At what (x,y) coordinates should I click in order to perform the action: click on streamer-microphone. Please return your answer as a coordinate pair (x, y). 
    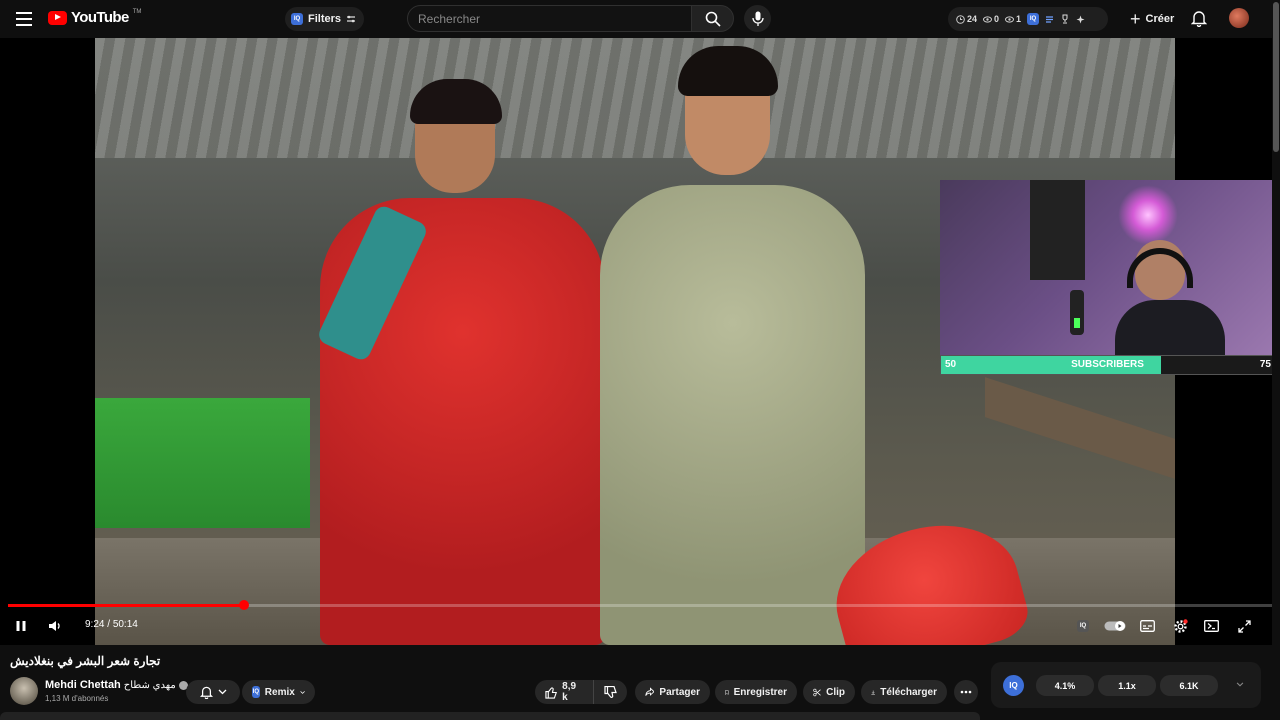
    Looking at the image, I should click on (1077, 312).